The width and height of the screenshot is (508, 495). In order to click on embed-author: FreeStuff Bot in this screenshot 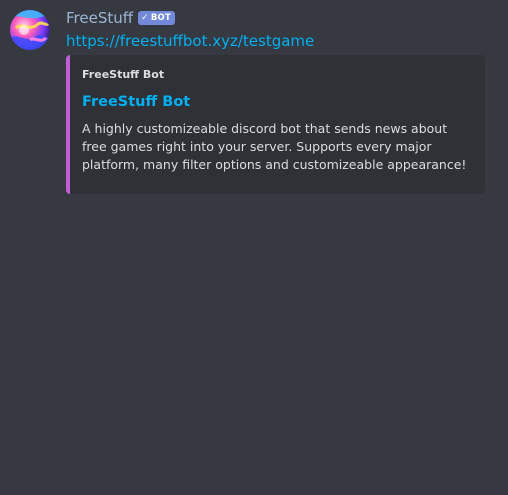, I will do `click(276, 75)`.